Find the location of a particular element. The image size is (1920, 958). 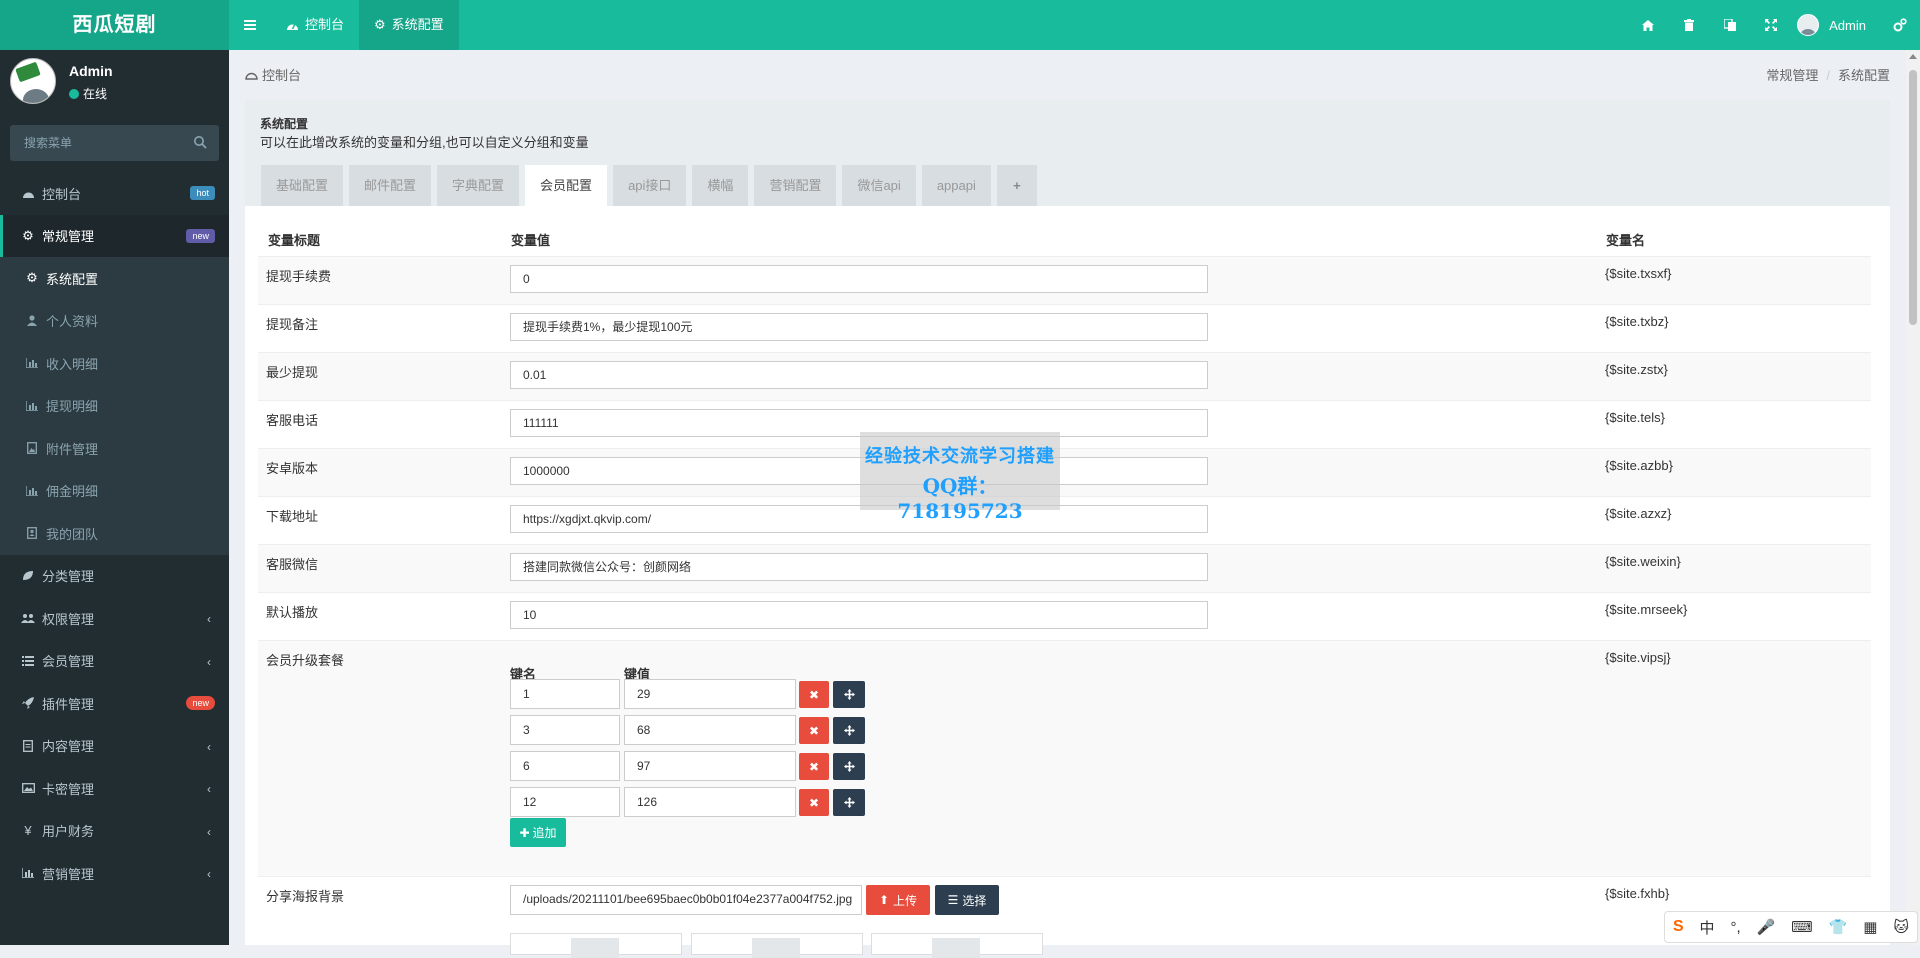

tab-banner: 横幅 is located at coordinates (720, 185).